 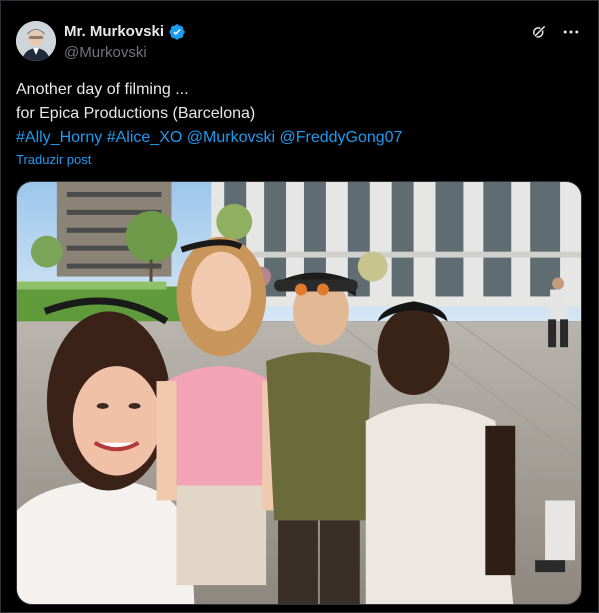 I want to click on translate-post-link: Traduzir post, so click(x=53, y=159).